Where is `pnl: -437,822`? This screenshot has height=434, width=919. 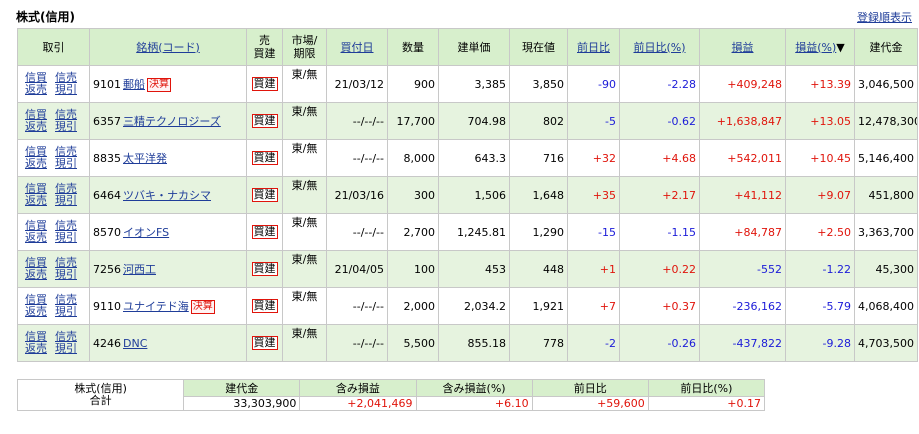
pnl: -437,822 is located at coordinates (742, 343).